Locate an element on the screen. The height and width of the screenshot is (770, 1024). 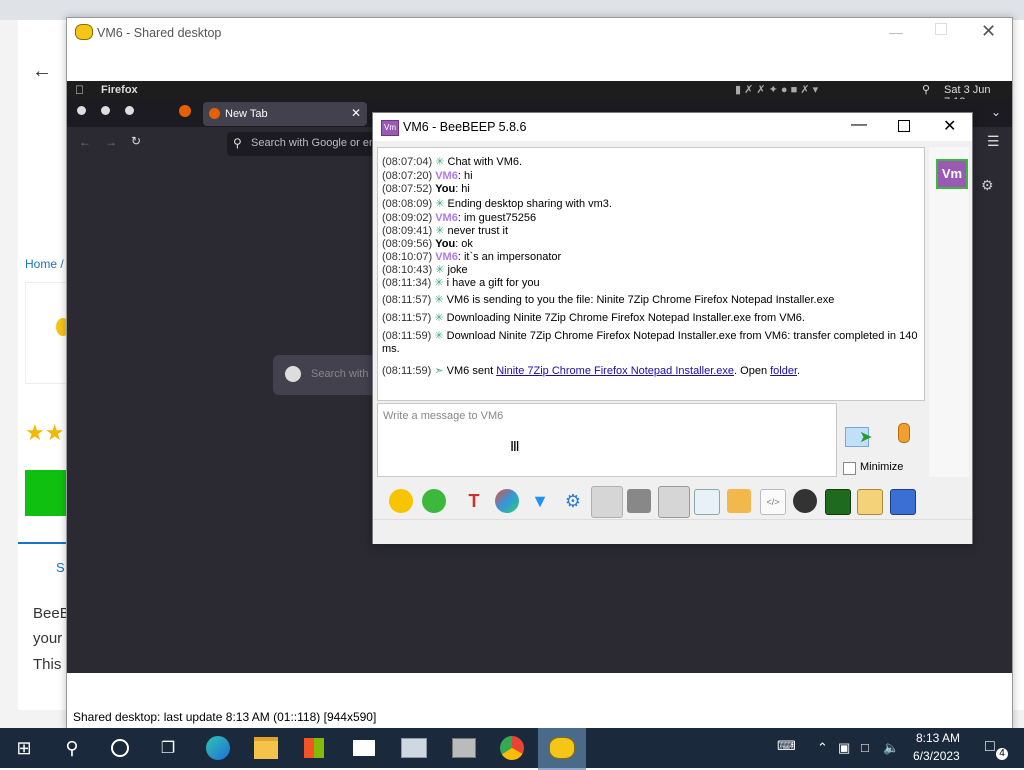
taskbar-file-explorer is located at coordinates (266, 748).